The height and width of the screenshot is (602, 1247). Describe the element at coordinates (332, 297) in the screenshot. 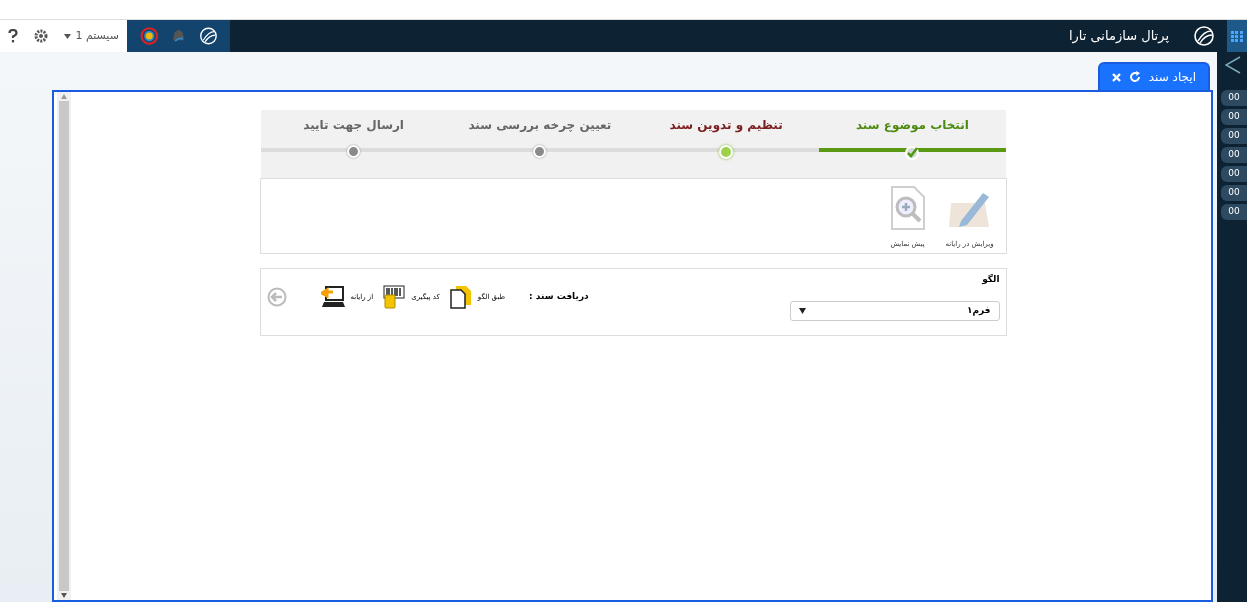

I see `computer-icon` at that location.